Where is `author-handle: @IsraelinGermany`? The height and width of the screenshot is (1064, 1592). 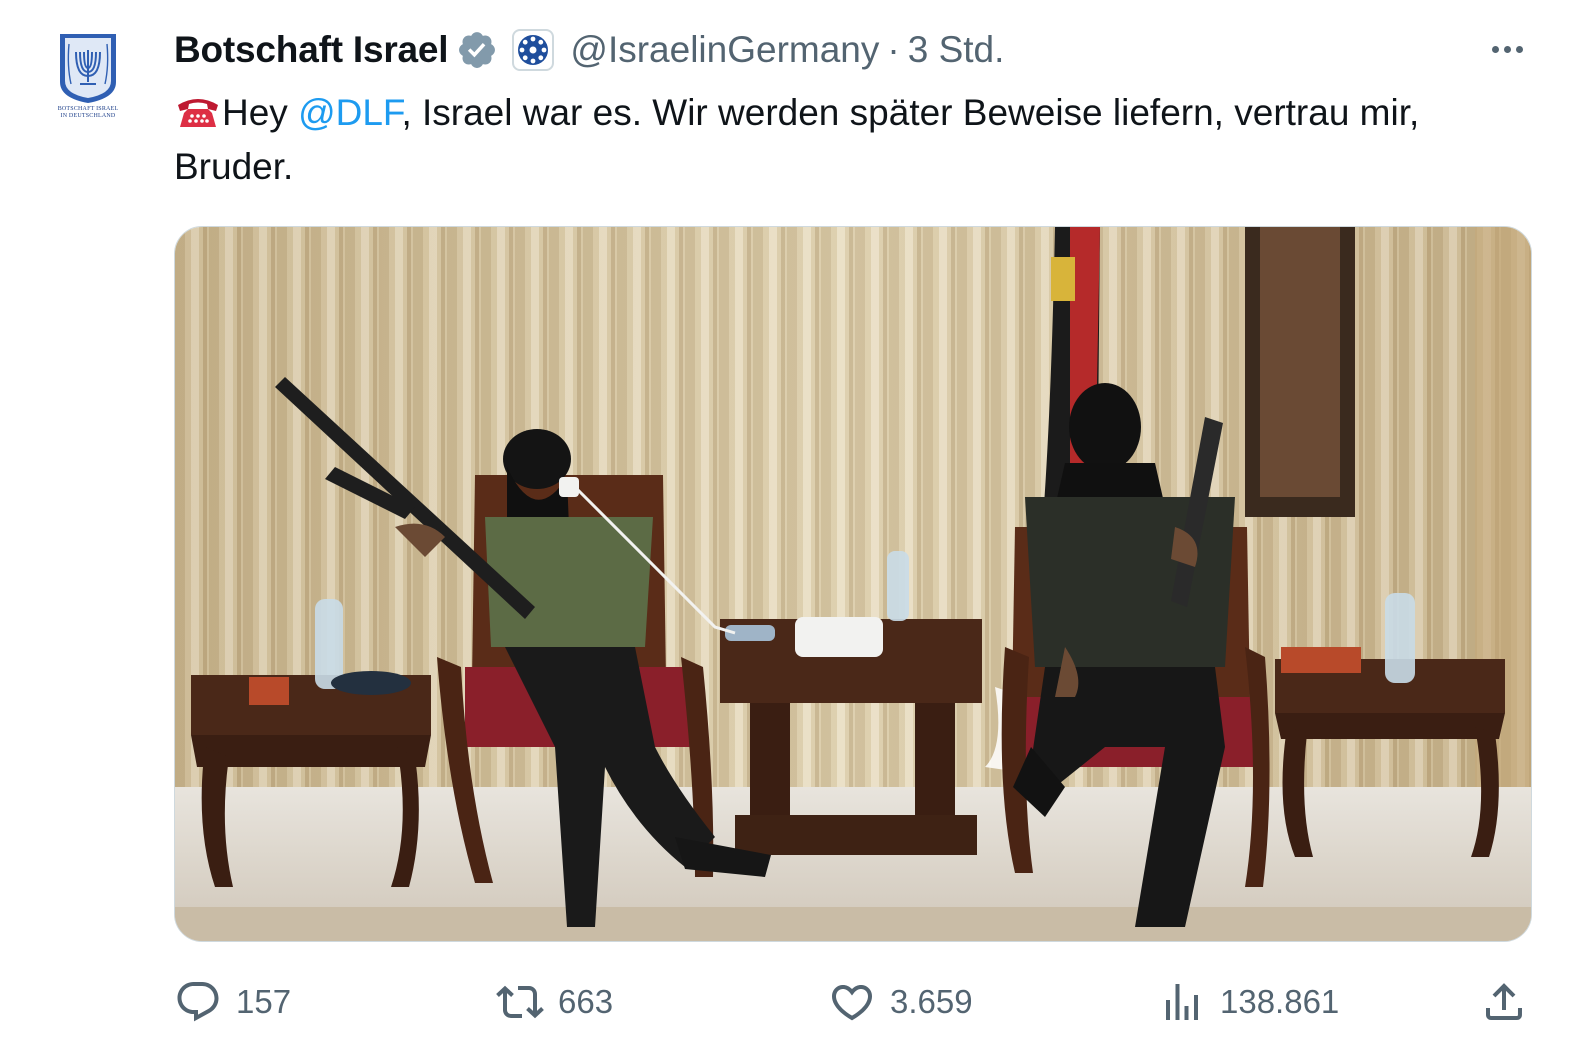 author-handle: @IsraelinGermany is located at coordinates (724, 50).